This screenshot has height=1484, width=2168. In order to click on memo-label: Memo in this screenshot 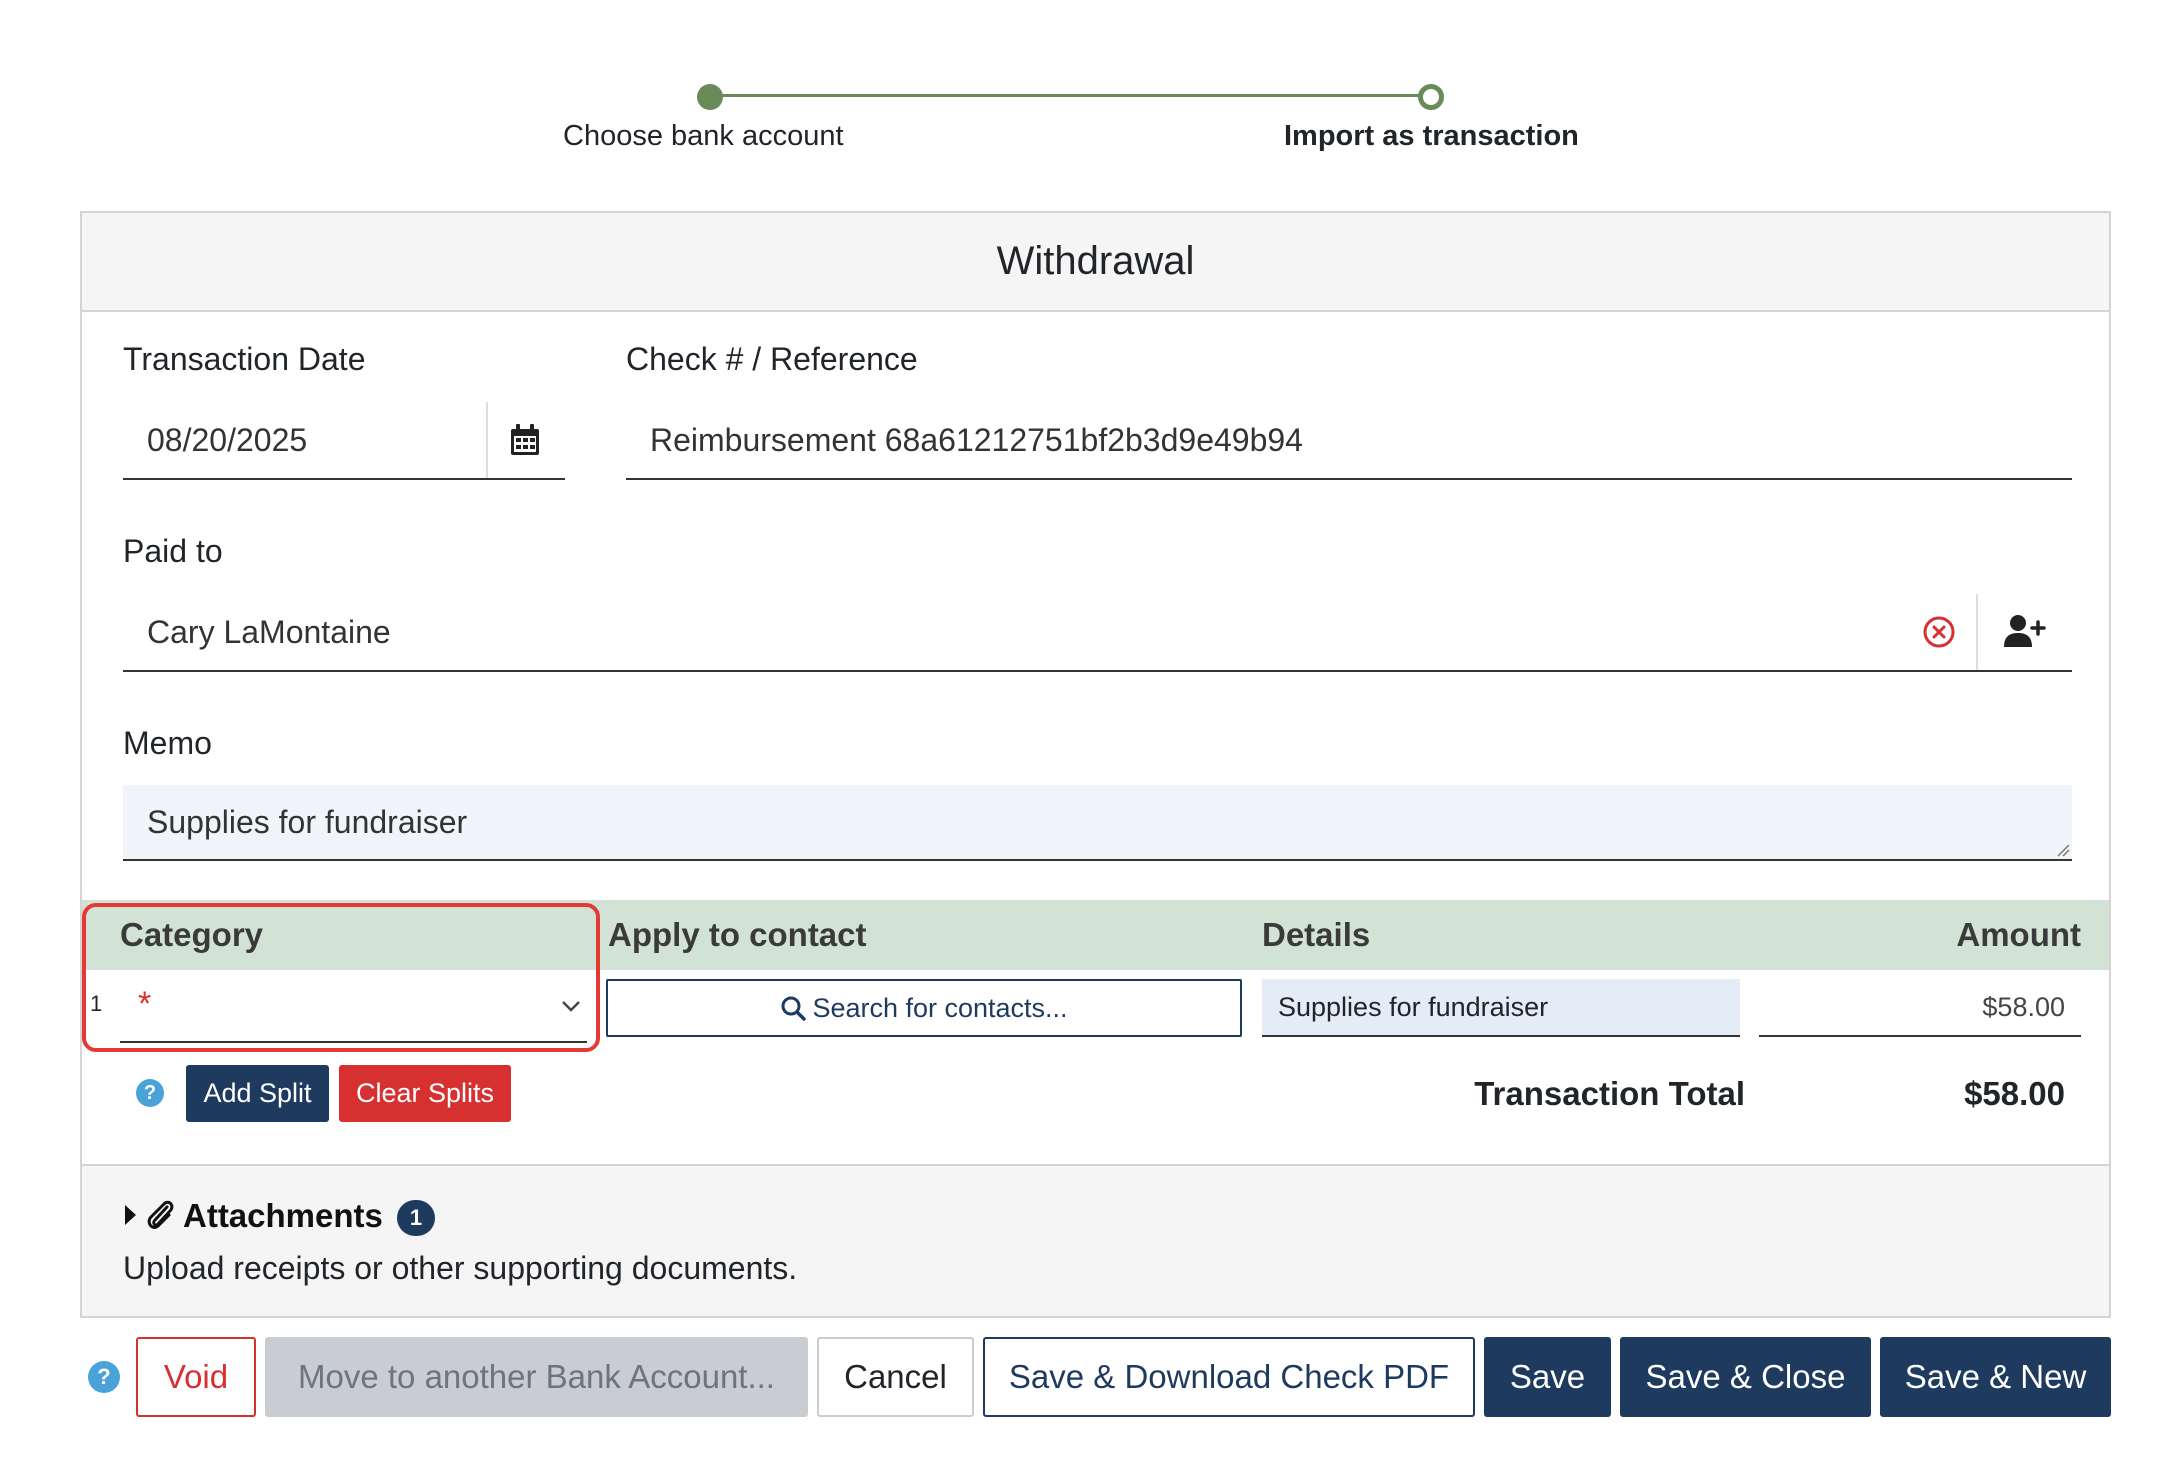, I will do `click(167, 743)`.